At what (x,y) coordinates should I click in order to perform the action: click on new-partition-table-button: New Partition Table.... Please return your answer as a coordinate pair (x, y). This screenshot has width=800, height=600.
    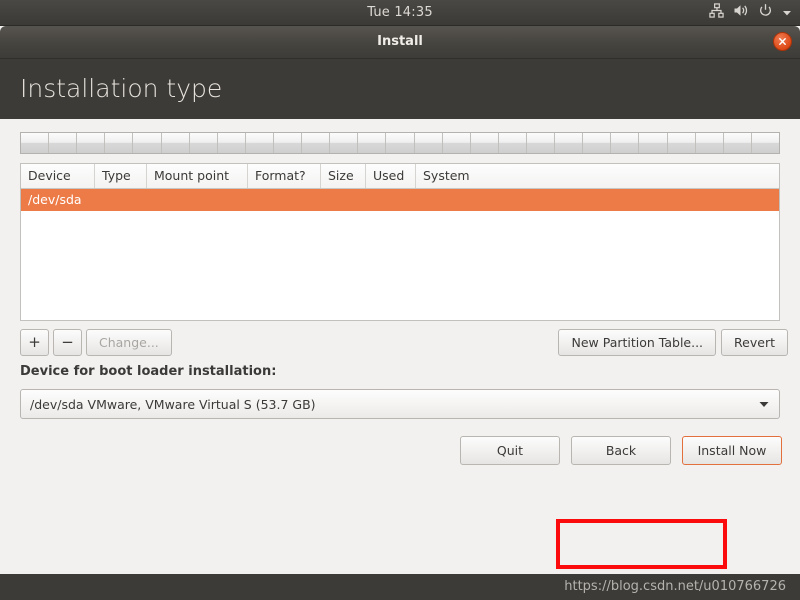
    Looking at the image, I should click on (637, 342).